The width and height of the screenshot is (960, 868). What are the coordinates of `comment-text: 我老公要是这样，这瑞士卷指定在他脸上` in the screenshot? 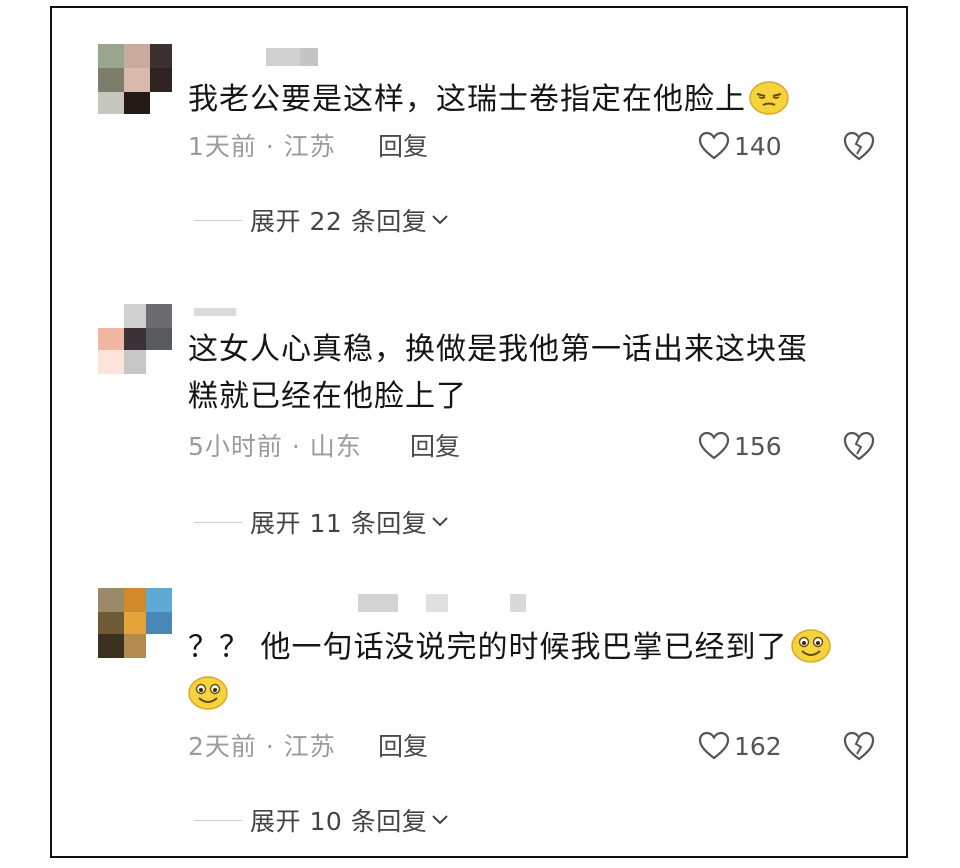 It's located at (533, 99).